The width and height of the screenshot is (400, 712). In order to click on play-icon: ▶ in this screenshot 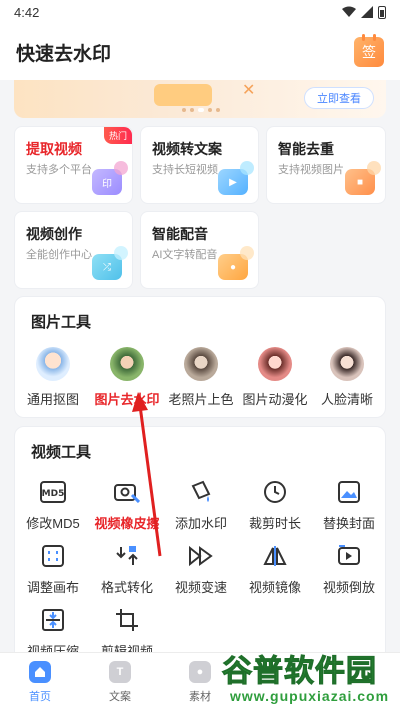, I will do `click(236, 178)`.